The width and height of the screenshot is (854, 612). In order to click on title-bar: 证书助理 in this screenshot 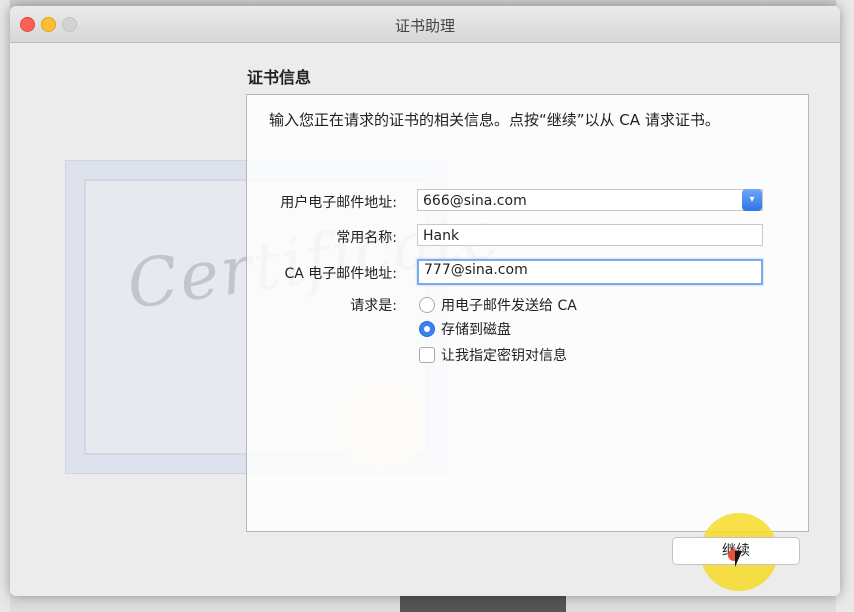, I will do `click(425, 24)`.